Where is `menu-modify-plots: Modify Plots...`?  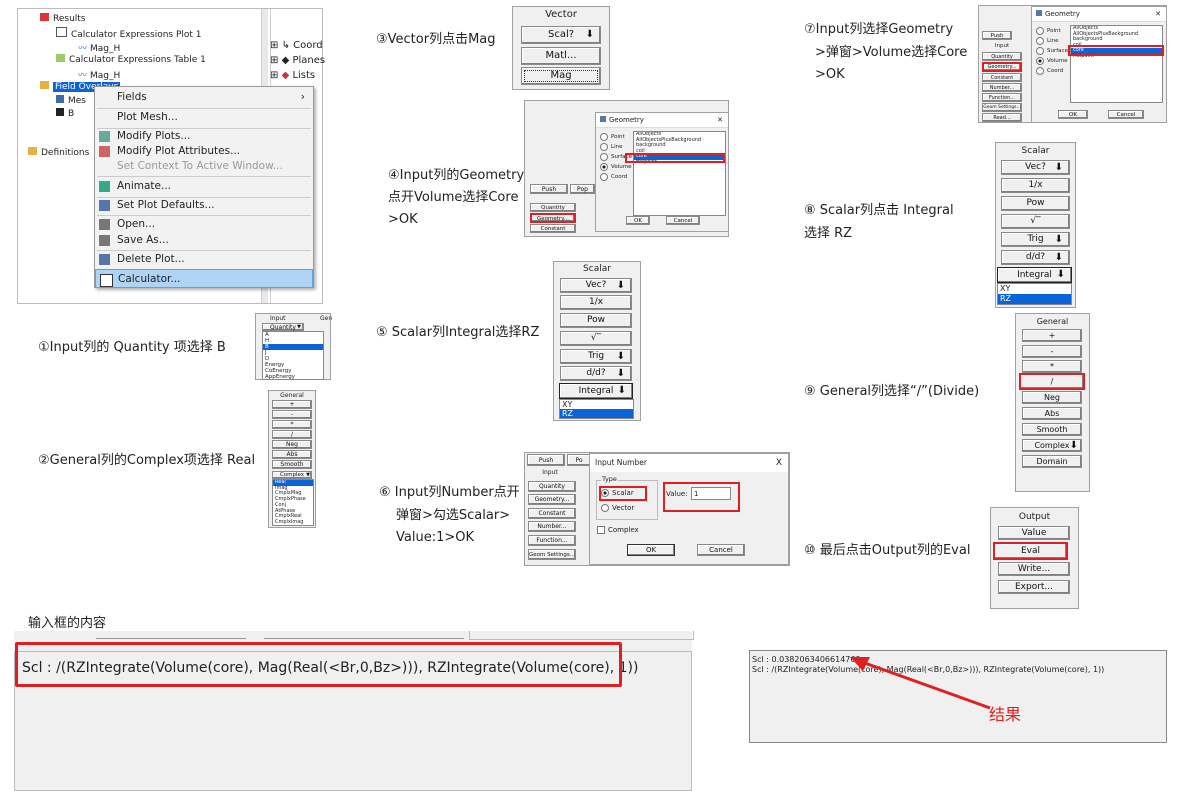 menu-modify-plots: Modify Plots... is located at coordinates (204, 136).